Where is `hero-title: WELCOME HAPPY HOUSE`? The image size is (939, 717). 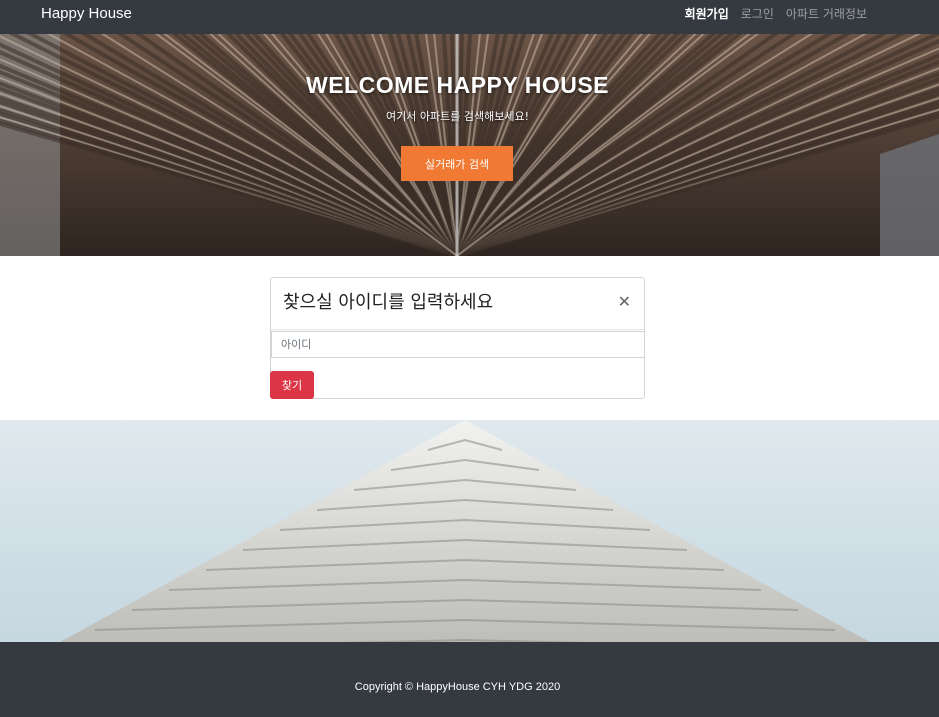 hero-title: WELCOME HAPPY HOUSE is located at coordinates (457, 85).